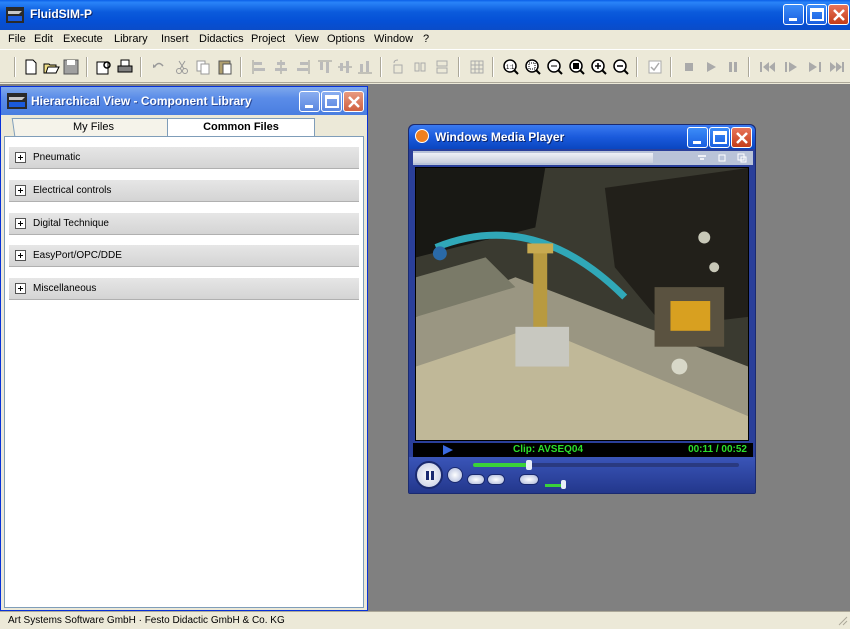  Describe the element at coordinates (31, 67) in the screenshot. I see `new-icon` at that location.